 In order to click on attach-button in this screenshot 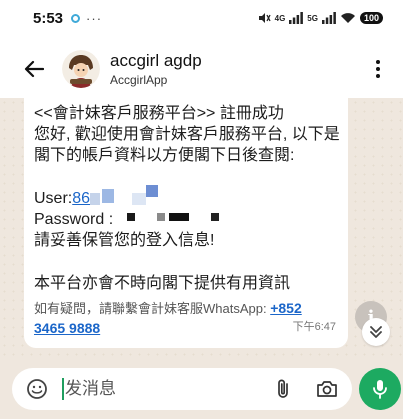, I will do `click(283, 389)`.